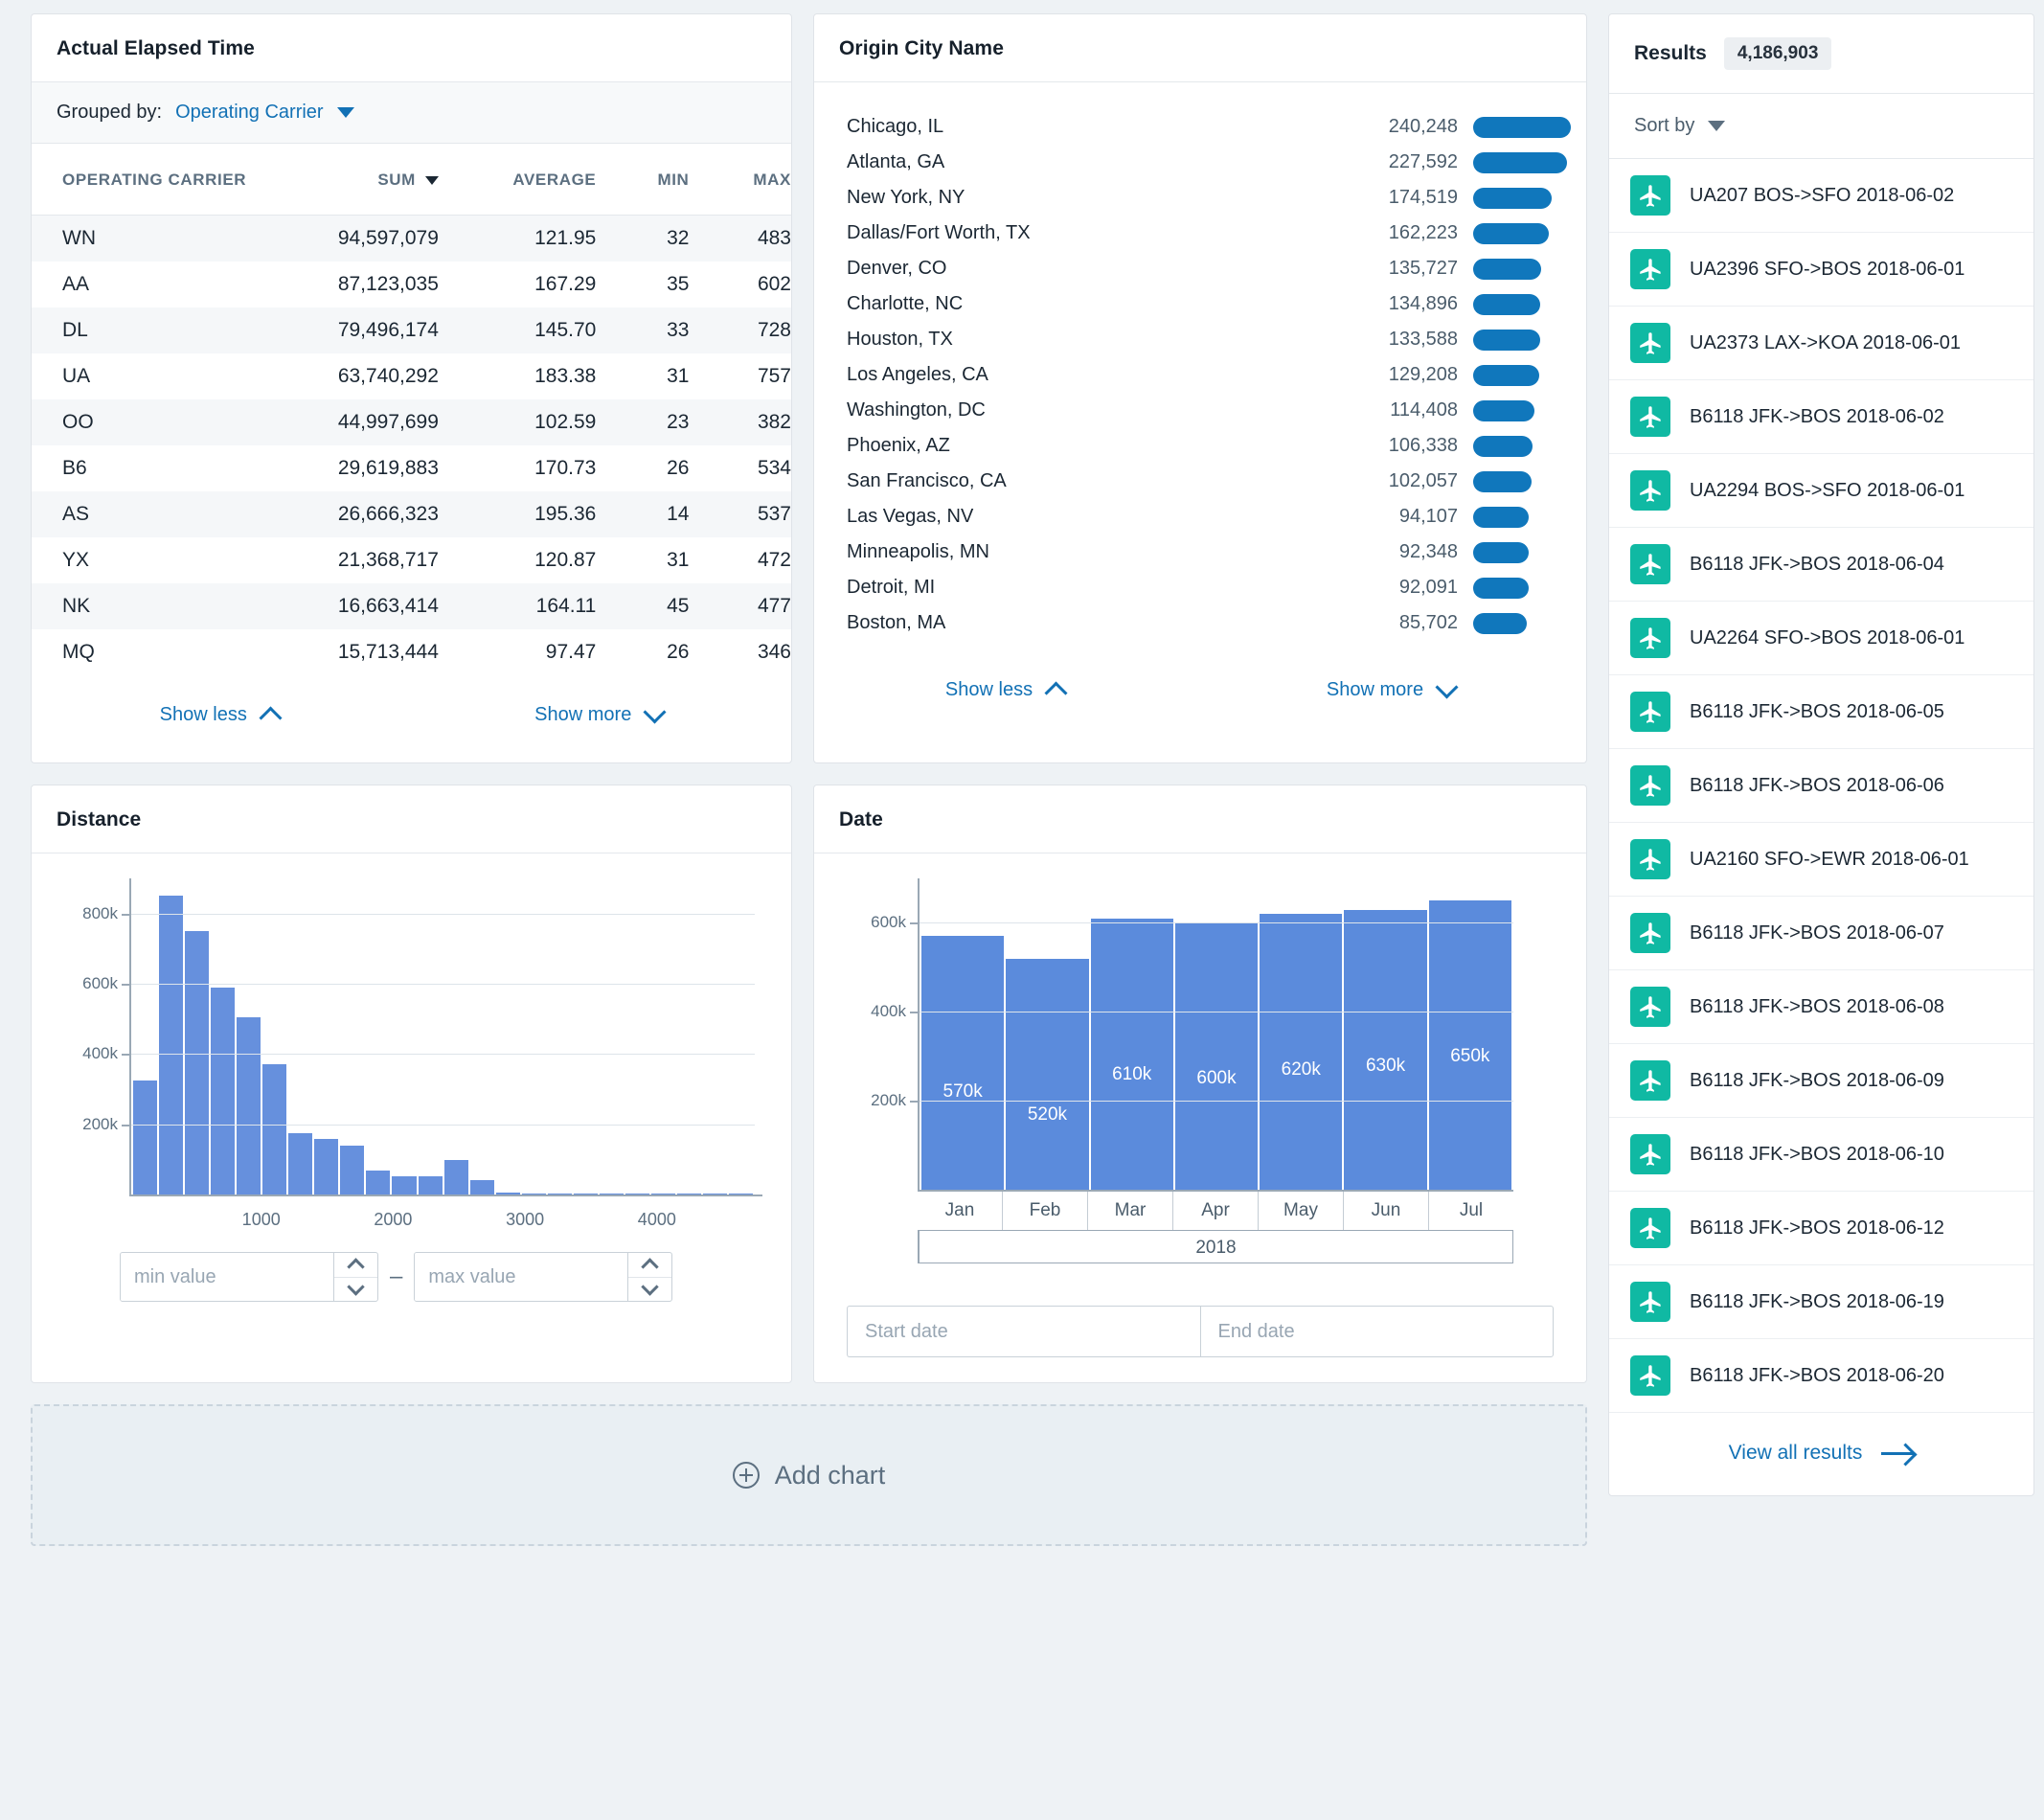  What do you see at coordinates (1470, 1045) in the screenshot?
I see `month-bar: 650k` at bounding box center [1470, 1045].